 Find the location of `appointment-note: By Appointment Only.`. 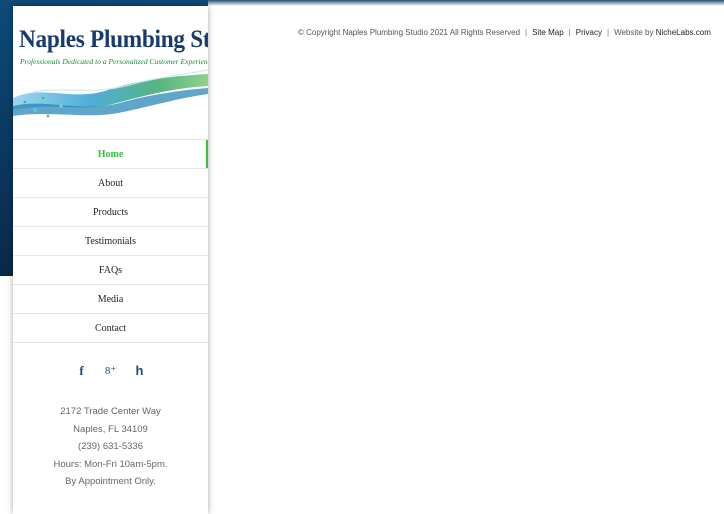

appointment-note: By Appointment Only. is located at coordinates (110, 481).